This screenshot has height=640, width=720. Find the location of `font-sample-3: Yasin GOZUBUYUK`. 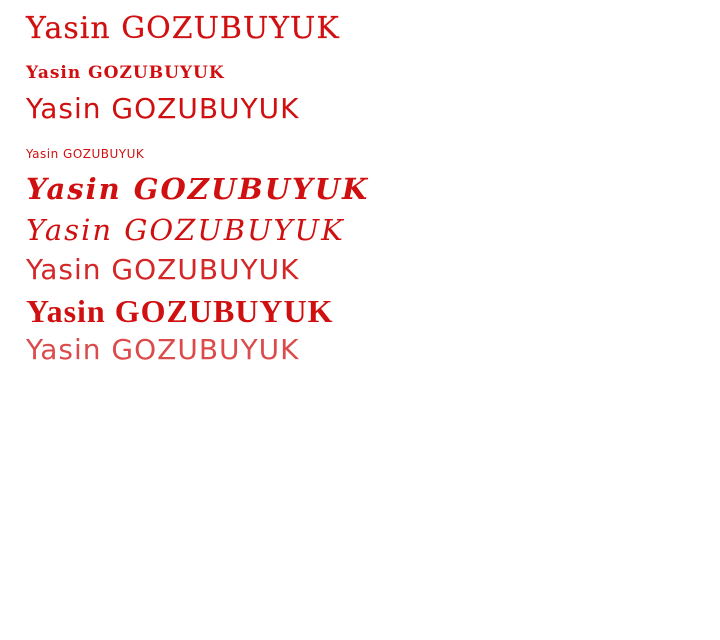

font-sample-3: Yasin GOZUBUYUK is located at coordinates (163, 108).